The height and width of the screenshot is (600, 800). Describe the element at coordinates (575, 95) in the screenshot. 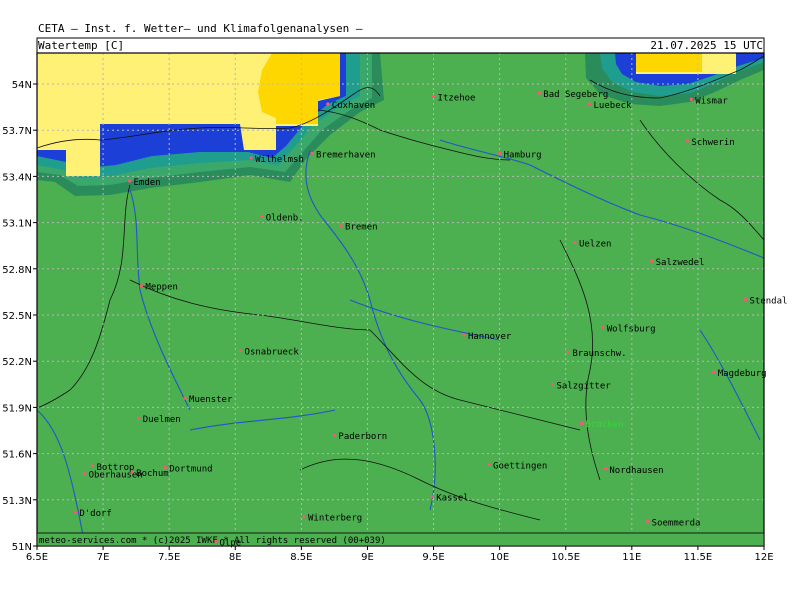

I see `city-label: Bad Segeberg` at that location.